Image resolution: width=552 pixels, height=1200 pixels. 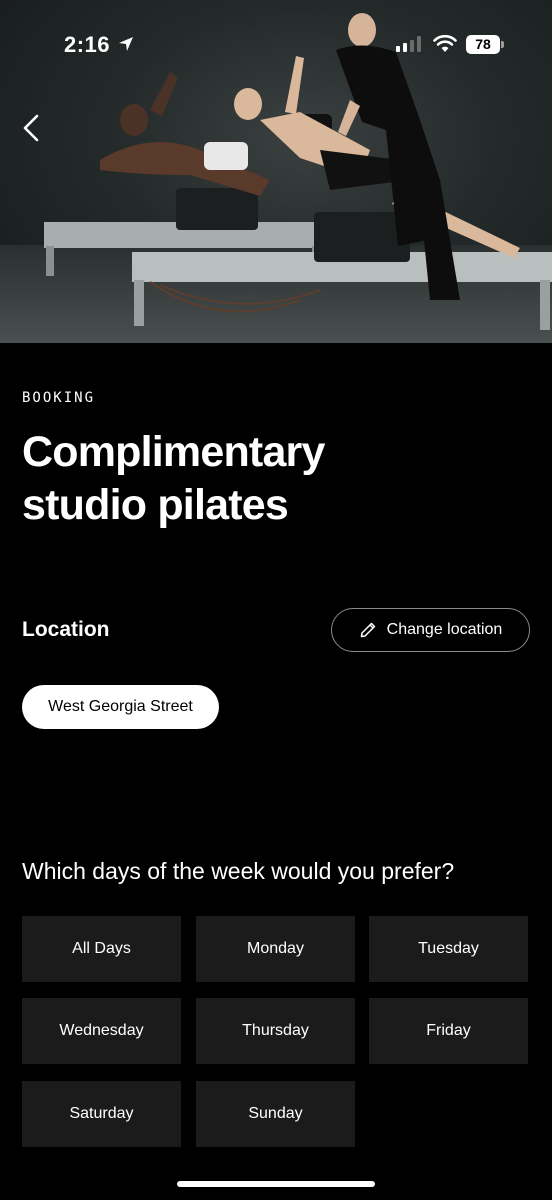 I want to click on wifi-icon, so click(x=445, y=43).